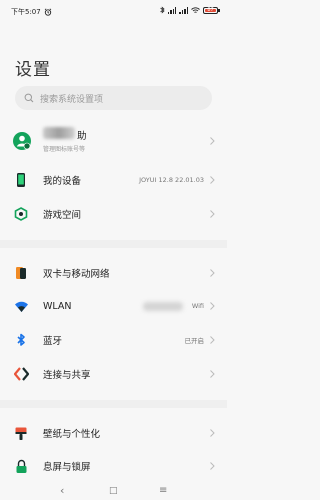  Describe the element at coordinates (113, 11) in the screenshot. I see `status-bar: 下午5:07 87` at that location.